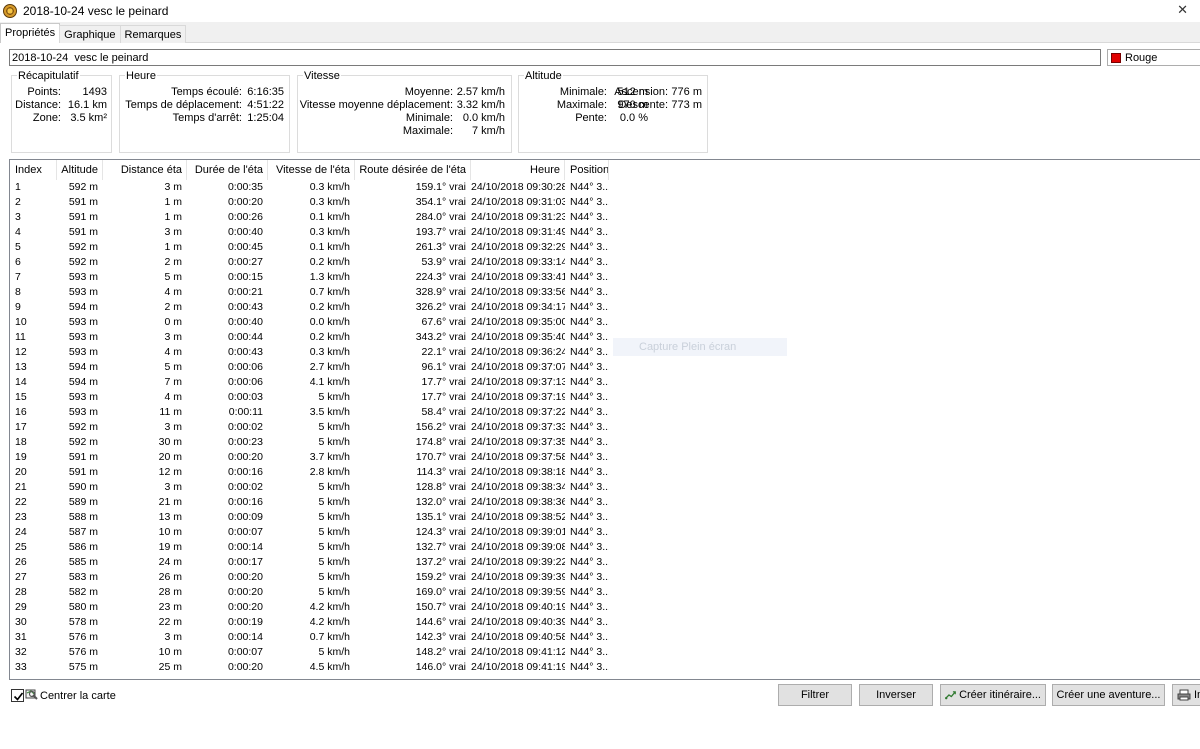 The width and height of the screenshot is (1200, 749). What do you see at coordinates (87, 105) in the screenshot?
I see `distance-value: 16.1 km` at bounding box center [87, 105].